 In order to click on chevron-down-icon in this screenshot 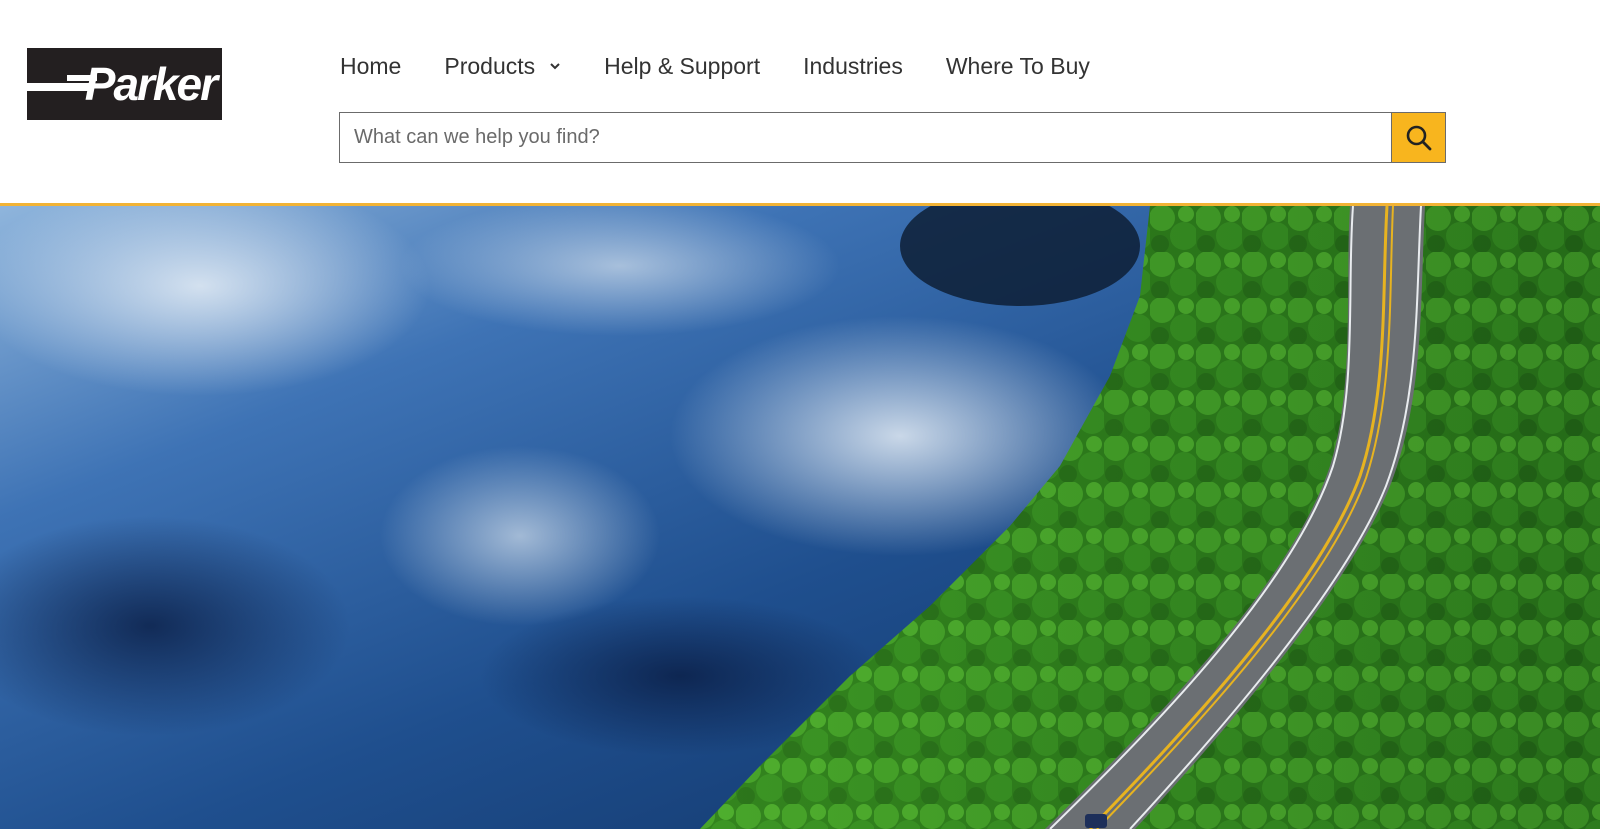, I will do `click(555, 66)`.